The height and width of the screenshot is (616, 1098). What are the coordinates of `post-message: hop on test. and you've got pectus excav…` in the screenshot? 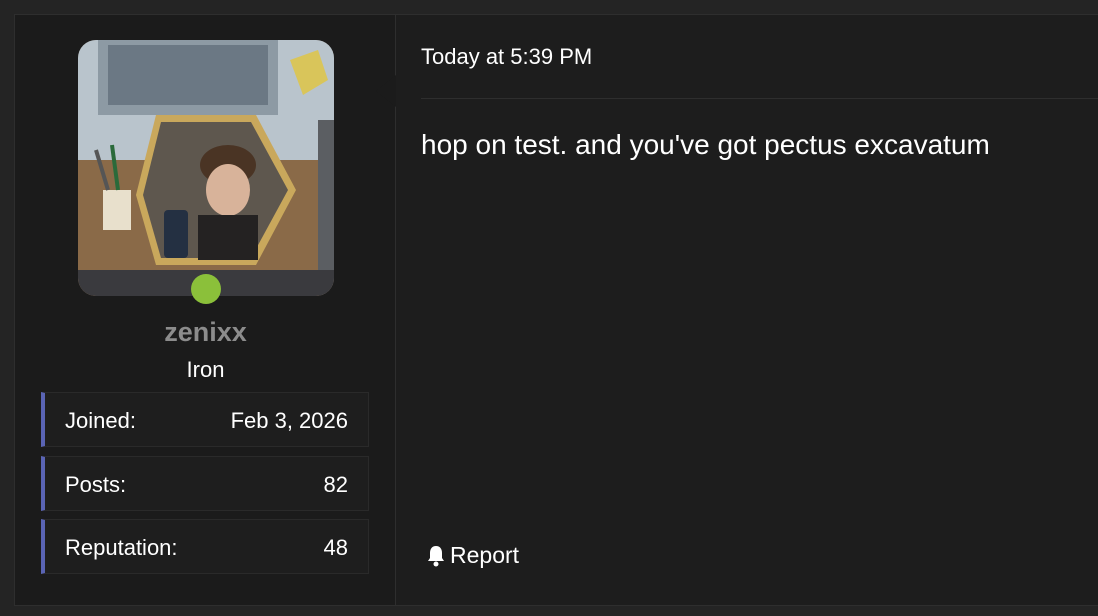 It's located at (705, 144).